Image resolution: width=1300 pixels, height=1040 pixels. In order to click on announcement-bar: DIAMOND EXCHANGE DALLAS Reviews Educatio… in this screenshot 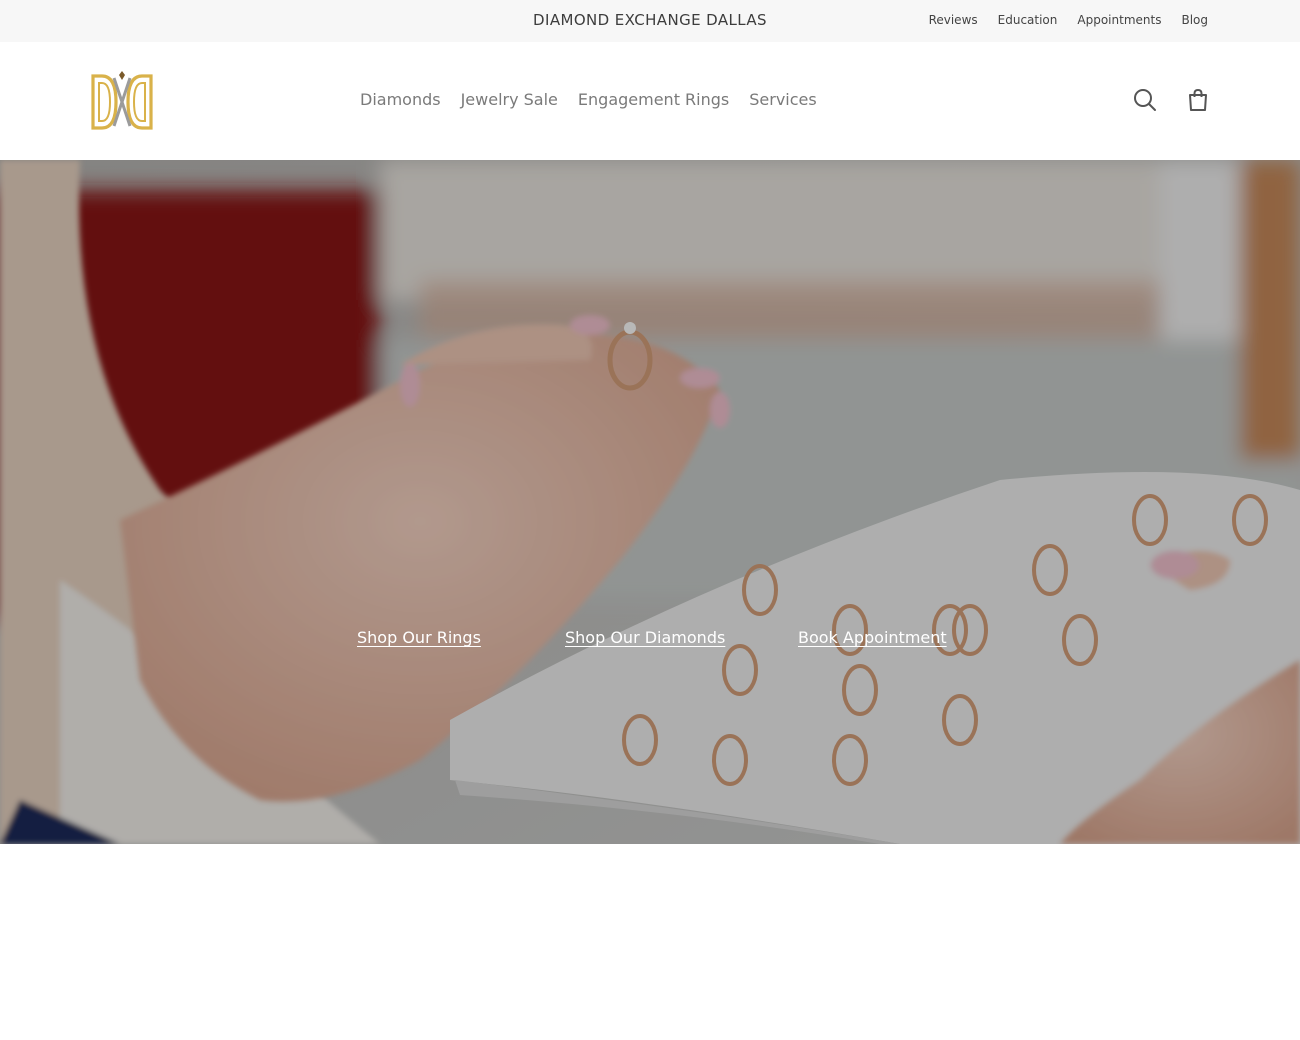, I will do `click(650, 21)`.